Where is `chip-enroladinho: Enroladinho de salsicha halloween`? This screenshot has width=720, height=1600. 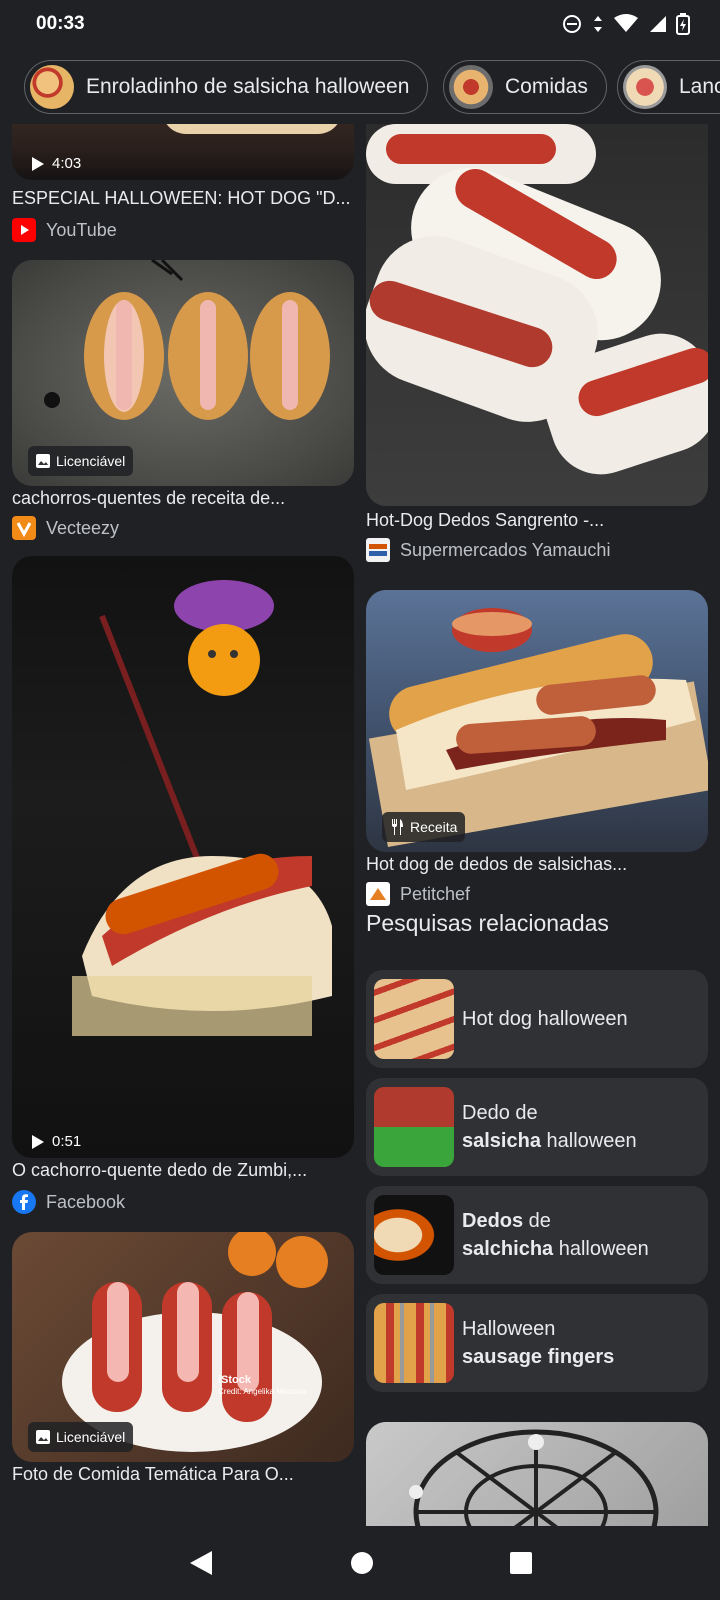 chip-enroladinho: Enroladinho de salsicha halloween is located at coordinates (226, 87).